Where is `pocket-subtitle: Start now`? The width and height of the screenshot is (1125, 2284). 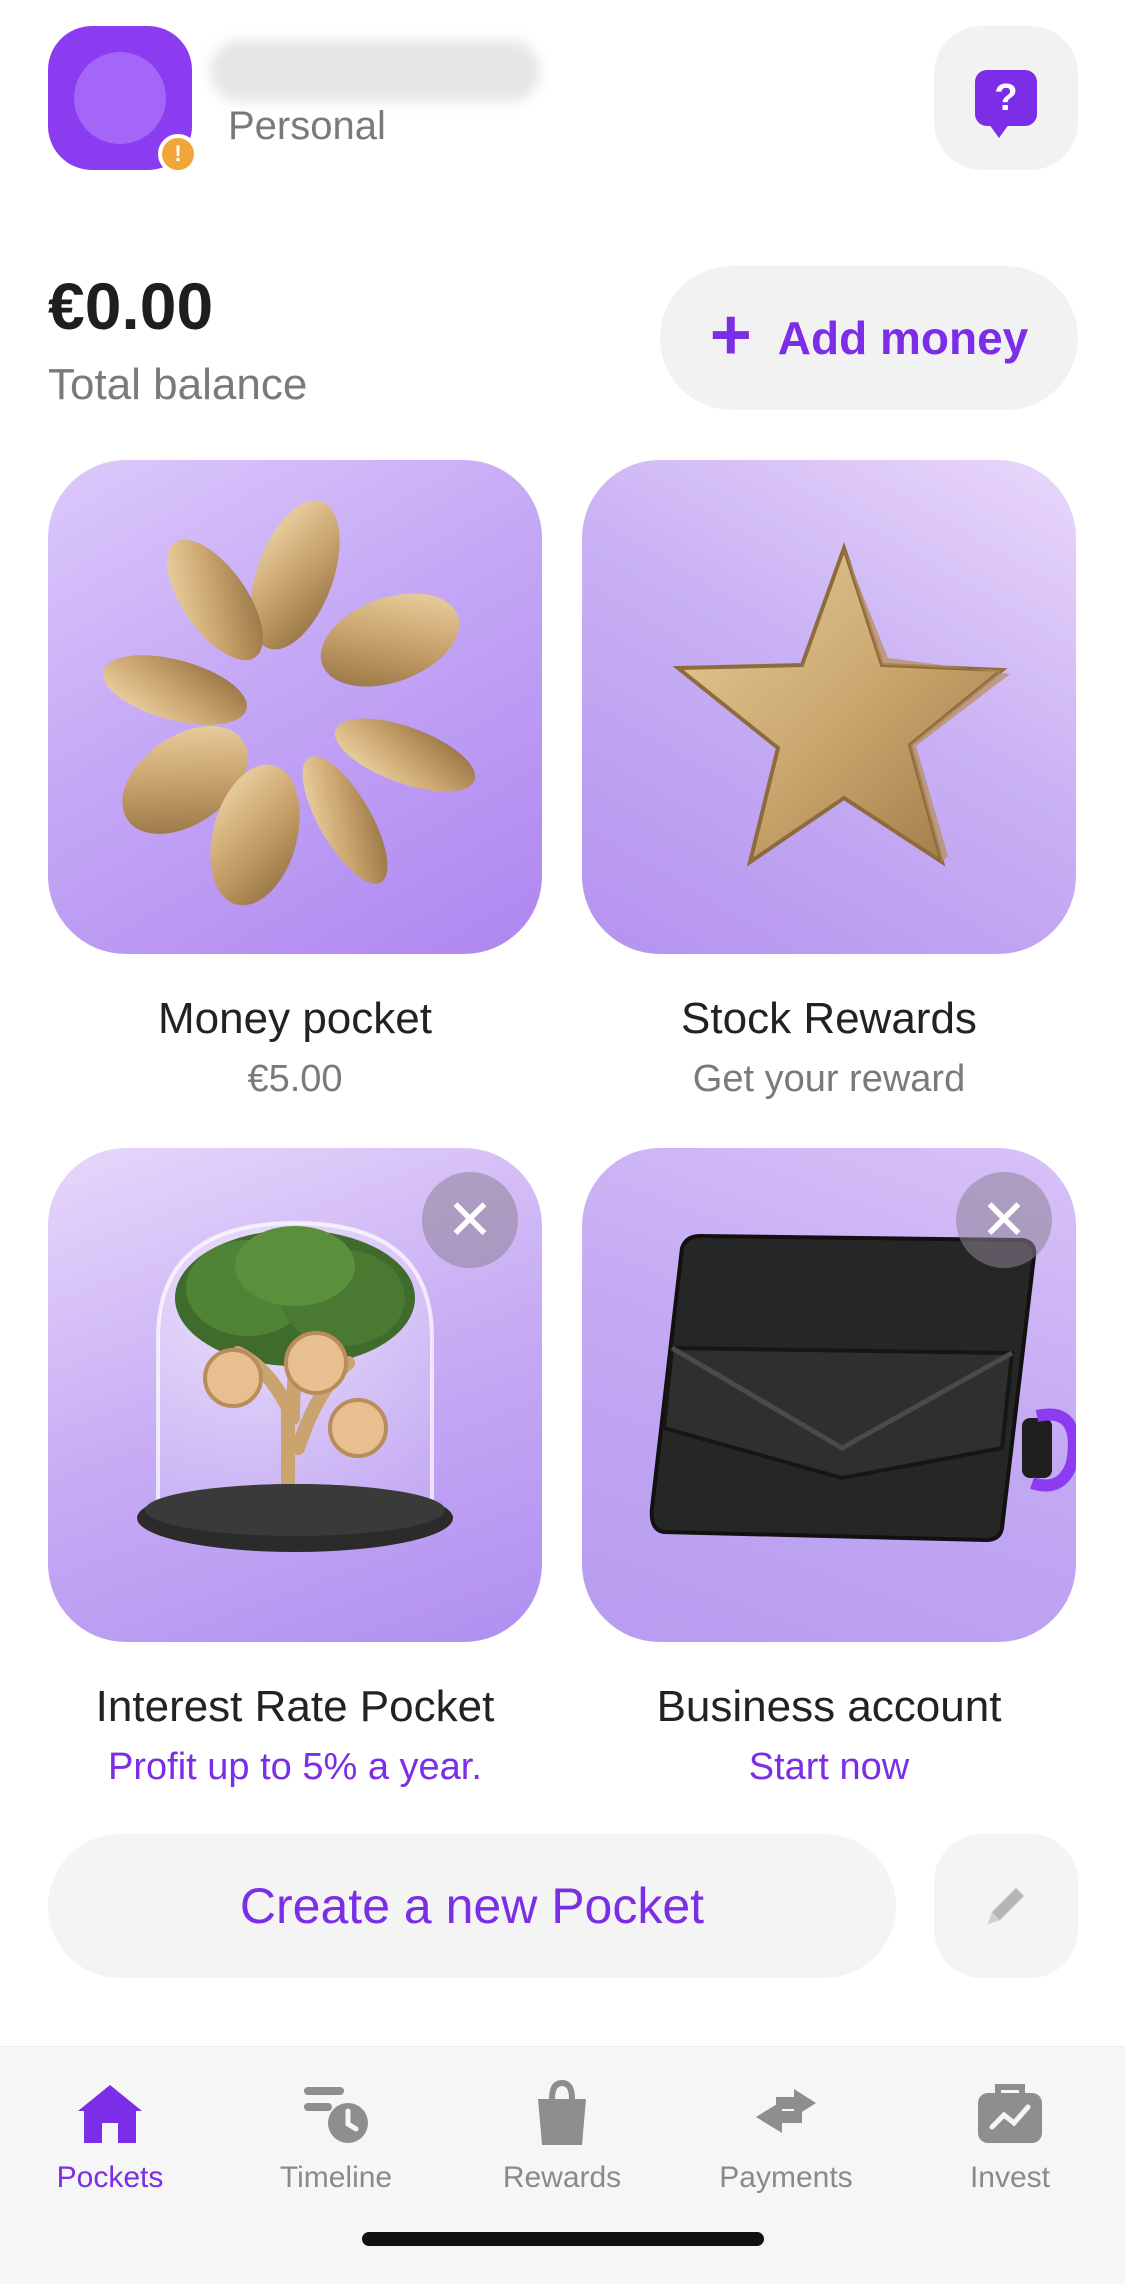
pocket-subtitle: Start now is located at coordinates (829, 1767).